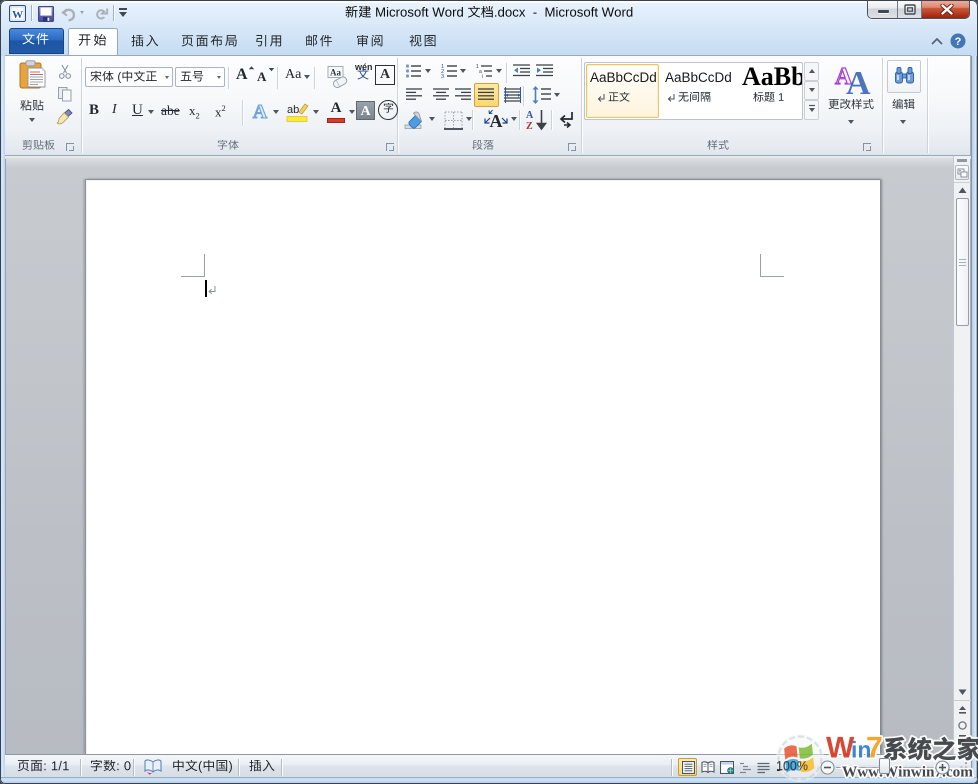 The height and width of the screenshot is (784, 978). What do you see at coordinates (442, 76) in the screenshot?
I see `svg-text: 3` at bounding box center [442, 76].